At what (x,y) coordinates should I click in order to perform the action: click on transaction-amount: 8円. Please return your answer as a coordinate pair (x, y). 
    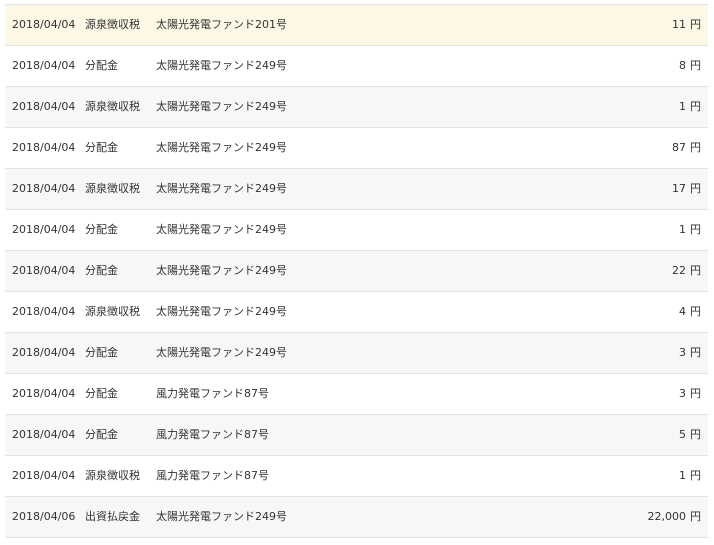
    Looking at the image, I should click on (690, 66).